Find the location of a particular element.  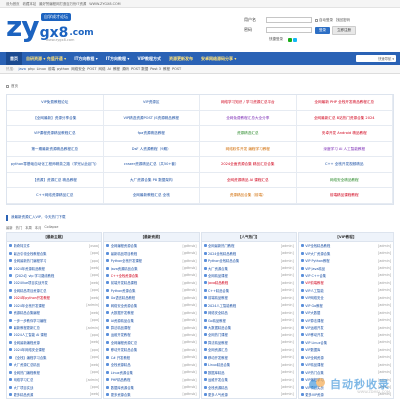

list-item: 全网资源汇总 [admin] is located at coordinates (248, 349).